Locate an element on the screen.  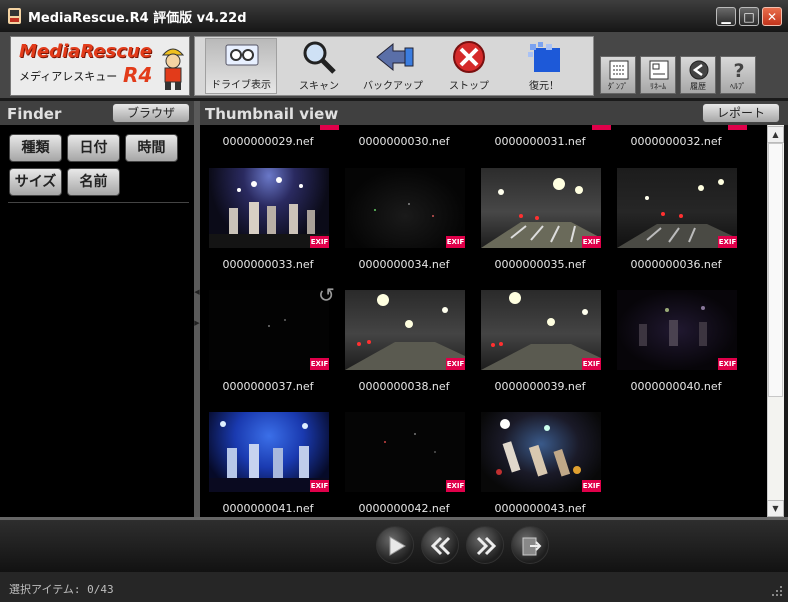
stop-label: ストップ is located at coordinates (469, 86).